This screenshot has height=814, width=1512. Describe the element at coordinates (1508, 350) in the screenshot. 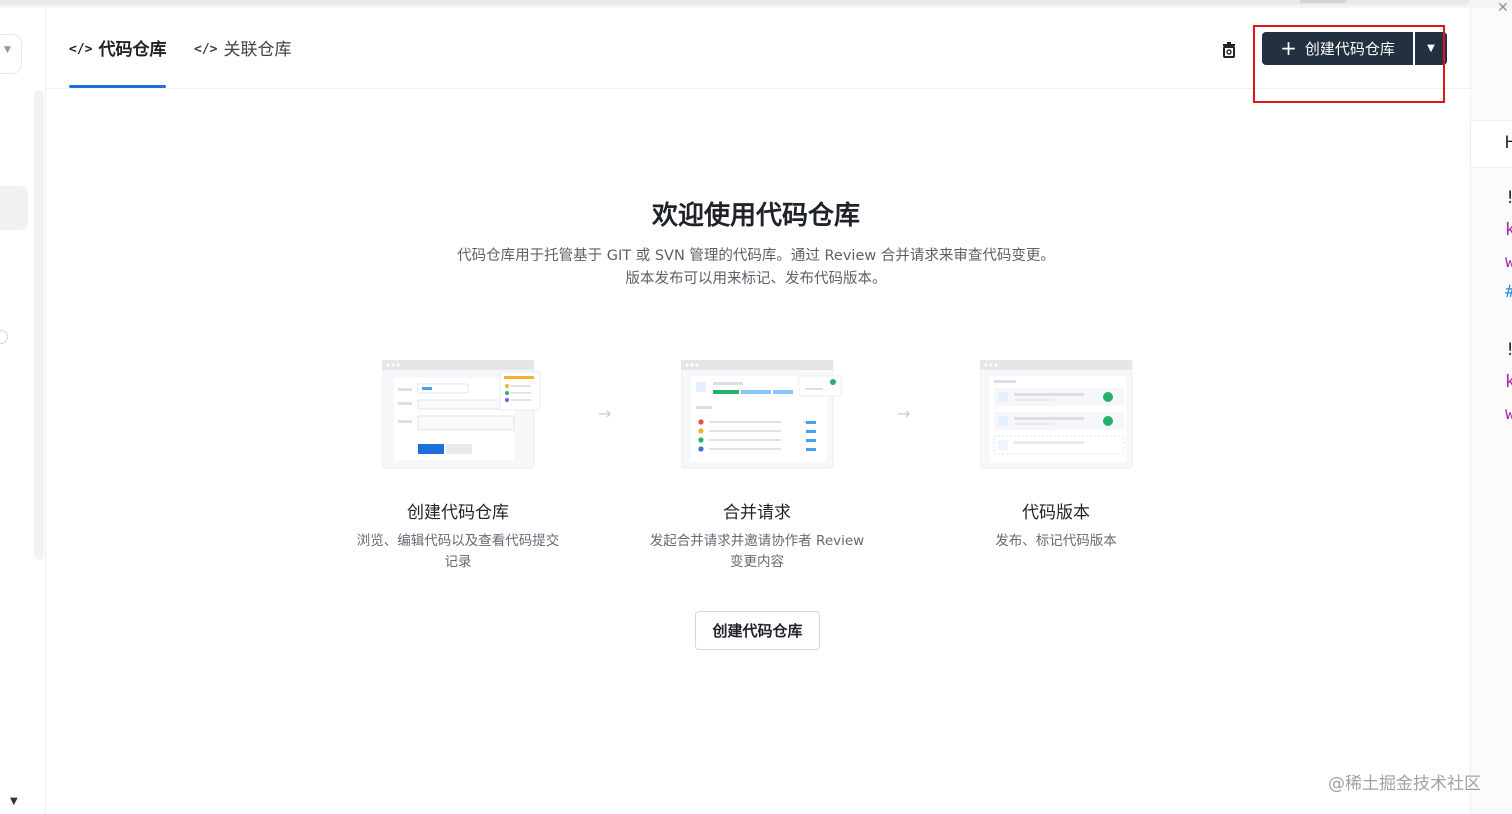

I see `code-glyph: !` at that location.